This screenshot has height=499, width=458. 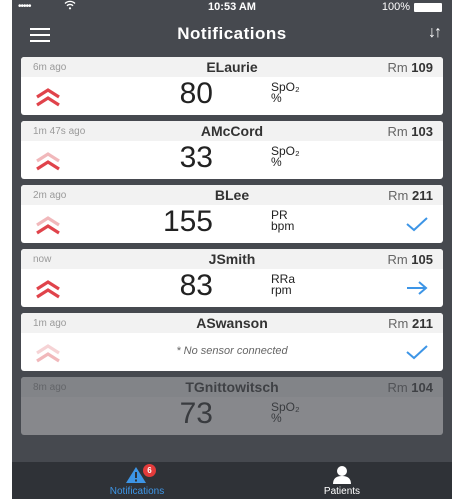 I want to click on vital-value: 33, so click(x=196, y=157).